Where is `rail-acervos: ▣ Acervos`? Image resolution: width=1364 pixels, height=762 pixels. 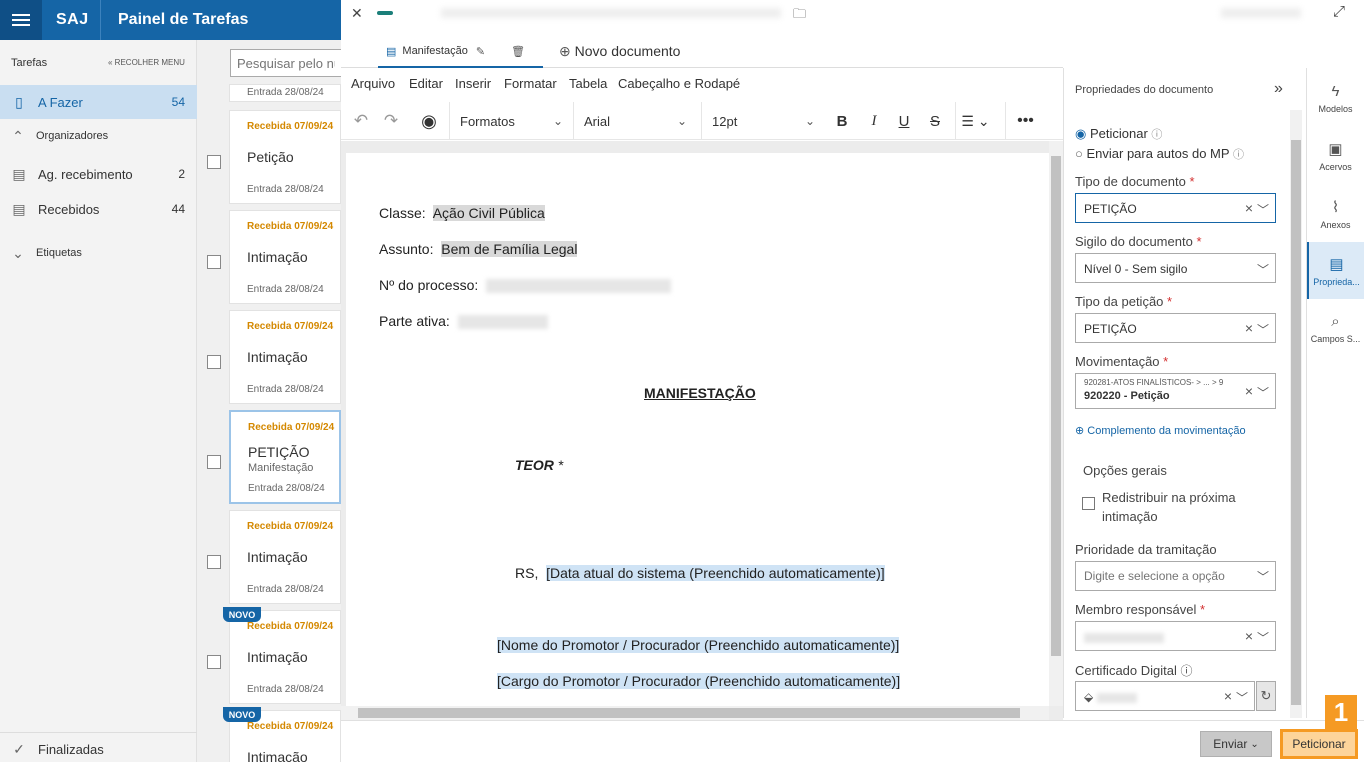 rail-acervos: ▣ Acervos is located at coordinates (1335, 155).